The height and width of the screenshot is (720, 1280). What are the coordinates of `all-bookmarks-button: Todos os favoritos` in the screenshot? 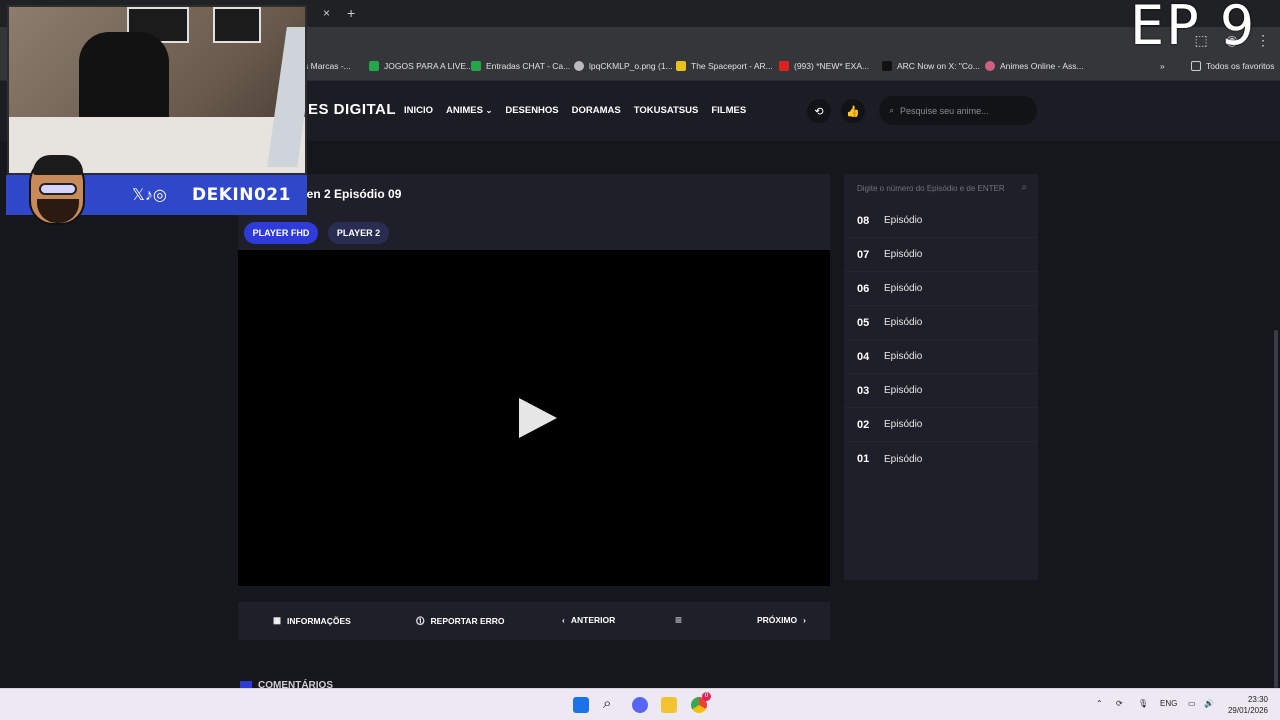 It's located at (1233, 66).